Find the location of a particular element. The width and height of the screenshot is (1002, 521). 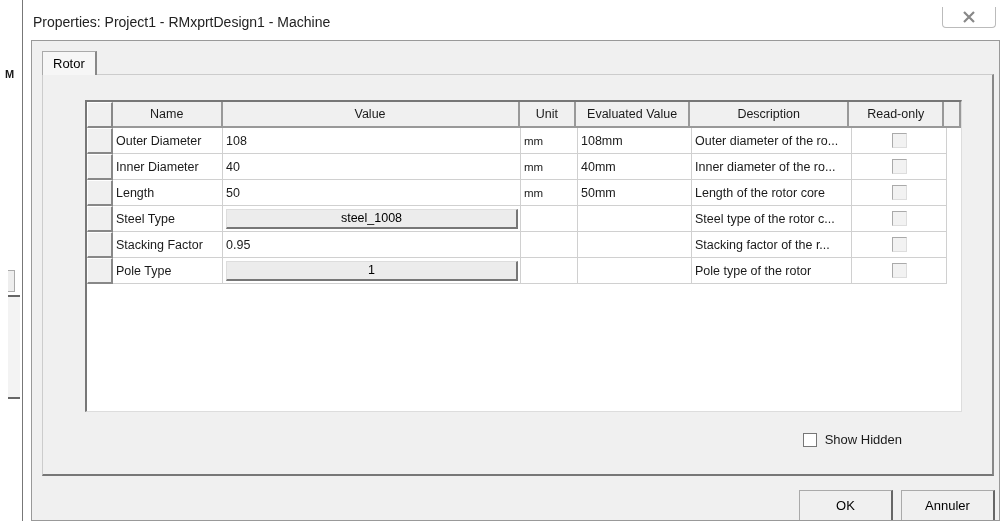

column-header: Value is located at coordinates (371, 115).